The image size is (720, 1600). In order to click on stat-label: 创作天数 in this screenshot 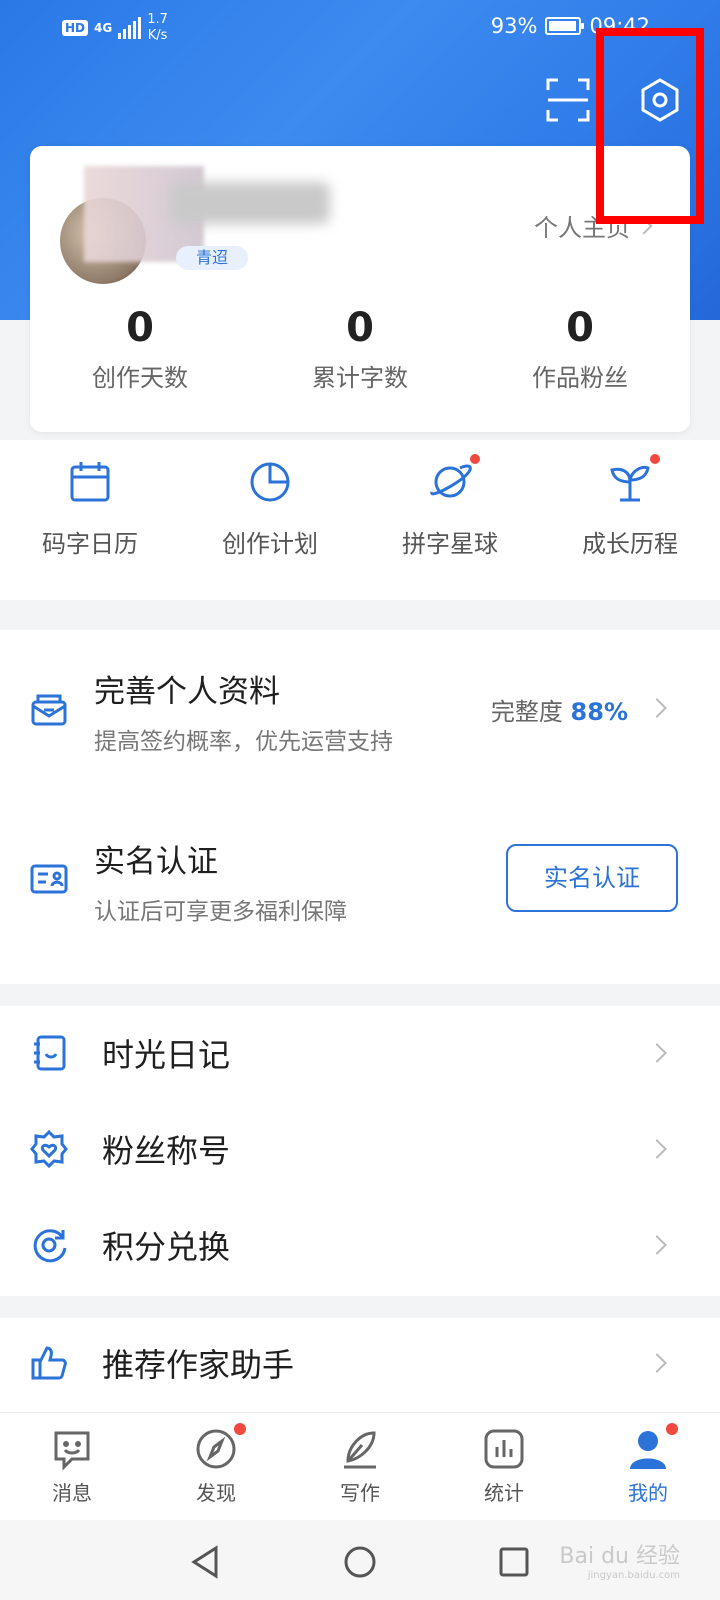, I will do `click(140, 378)`.